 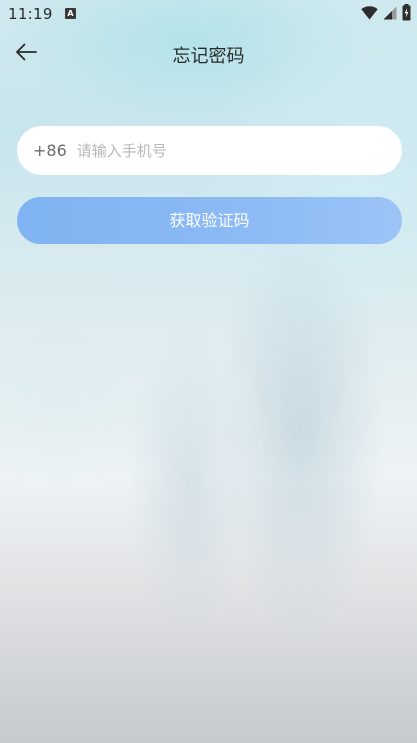 I want to click on get-verification-code-button: 获取验证码, so click(x=209, y=220).